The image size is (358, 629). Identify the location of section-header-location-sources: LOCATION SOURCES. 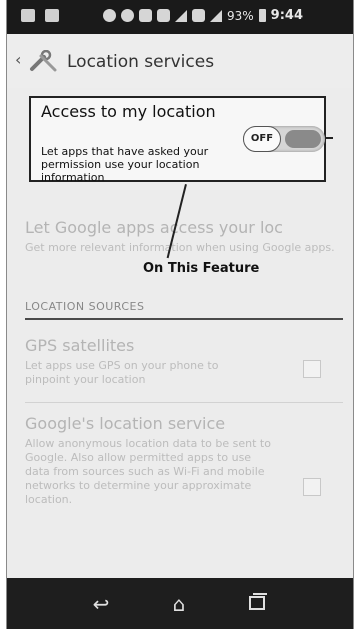
(85, 306).